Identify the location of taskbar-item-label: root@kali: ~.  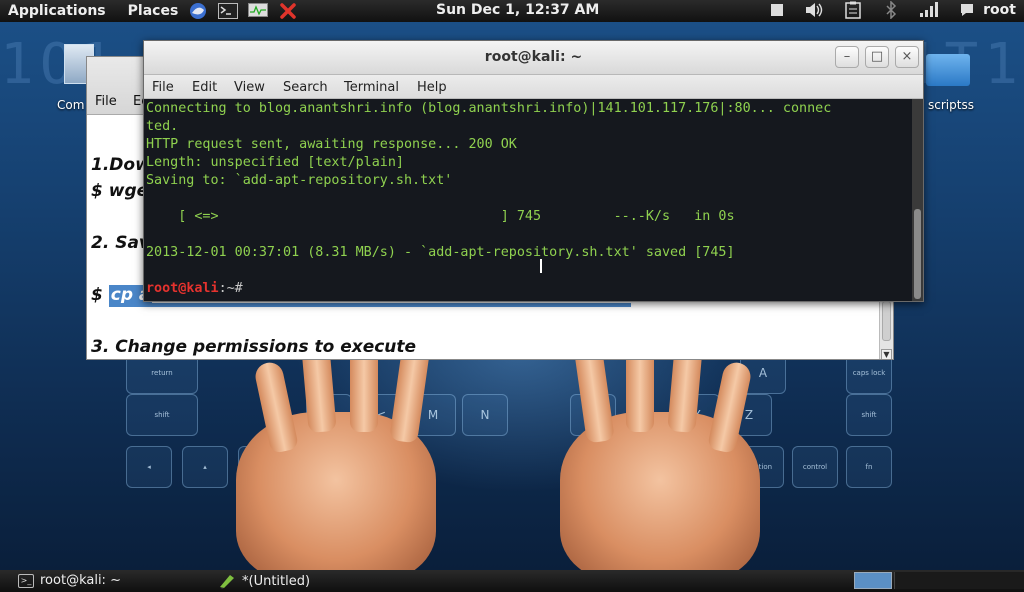
(80, 580).